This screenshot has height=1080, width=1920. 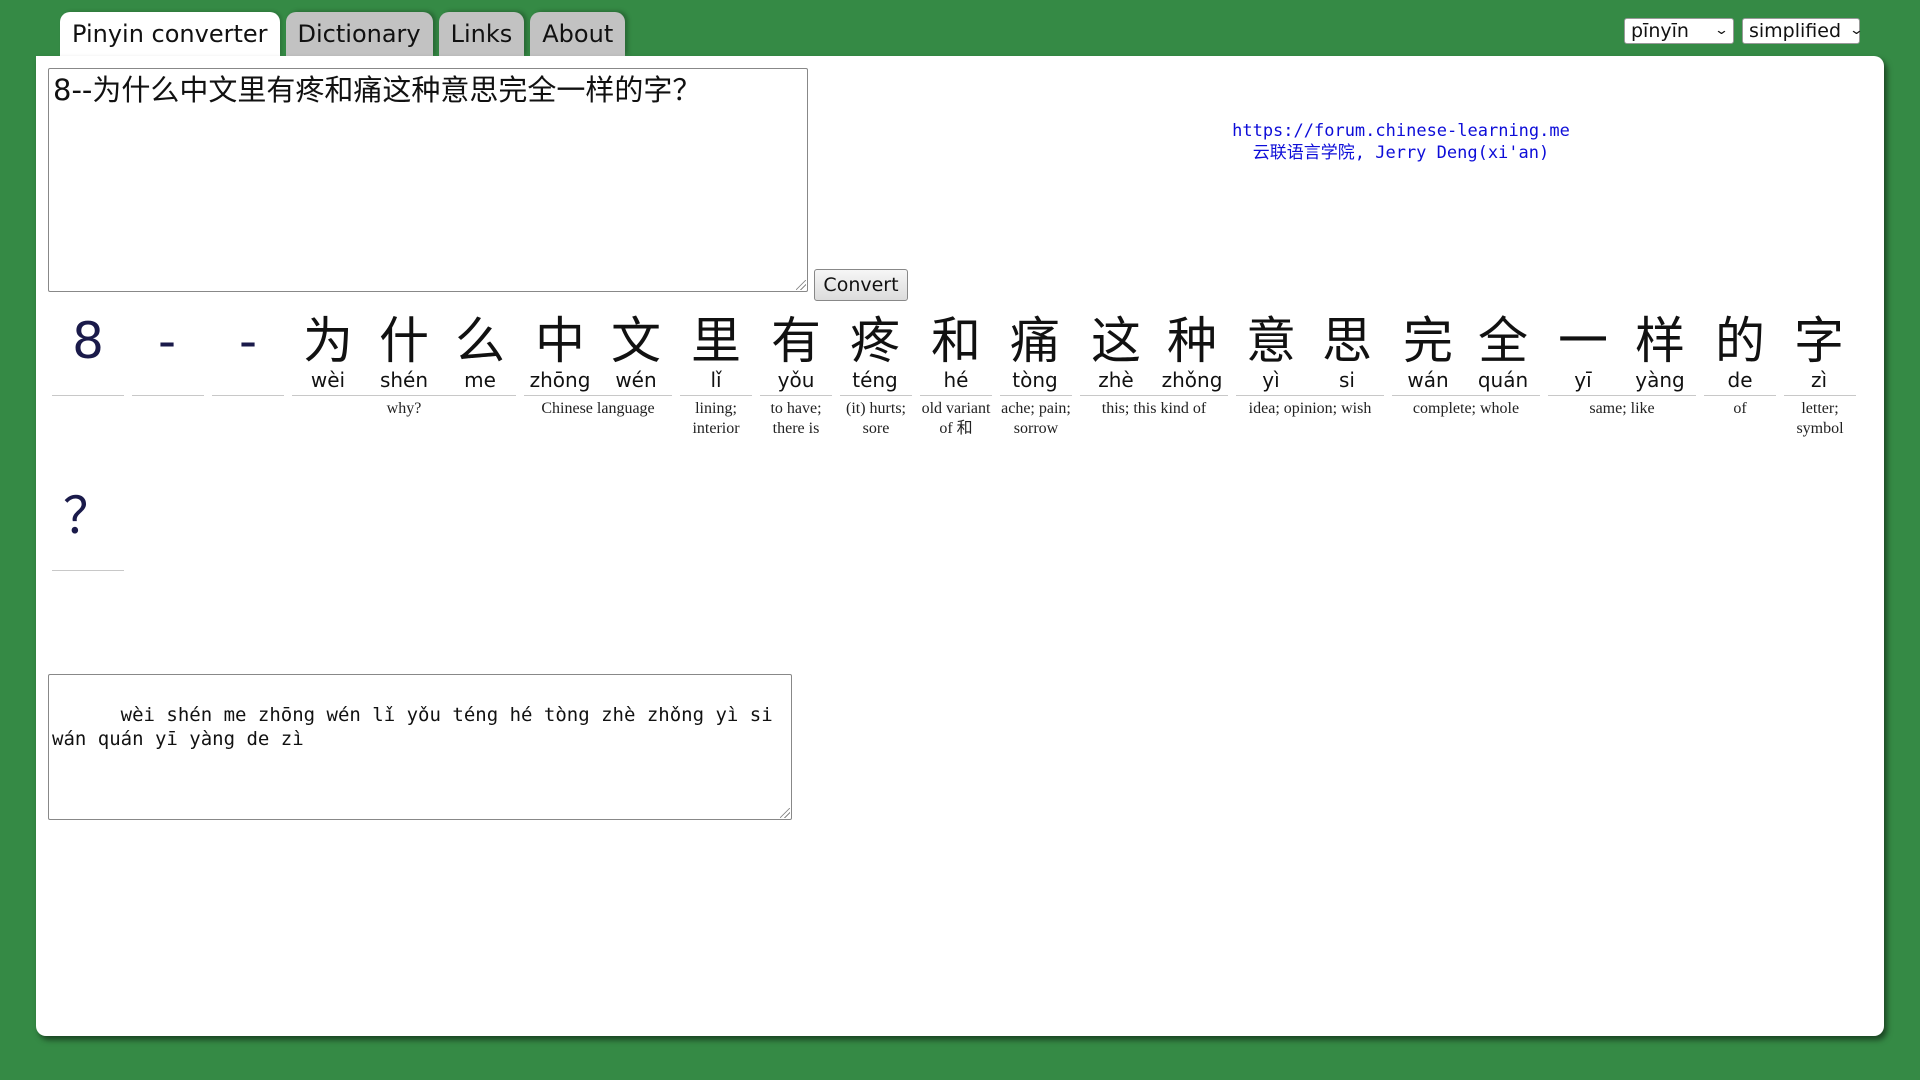 What do you see at coordinates (796, 341) in the screenshot?
I see `hanzi-char: 有` at bounding box center [796, 341].